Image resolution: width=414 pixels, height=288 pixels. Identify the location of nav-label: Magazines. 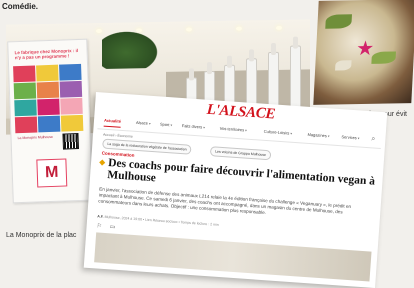
(317, 135).